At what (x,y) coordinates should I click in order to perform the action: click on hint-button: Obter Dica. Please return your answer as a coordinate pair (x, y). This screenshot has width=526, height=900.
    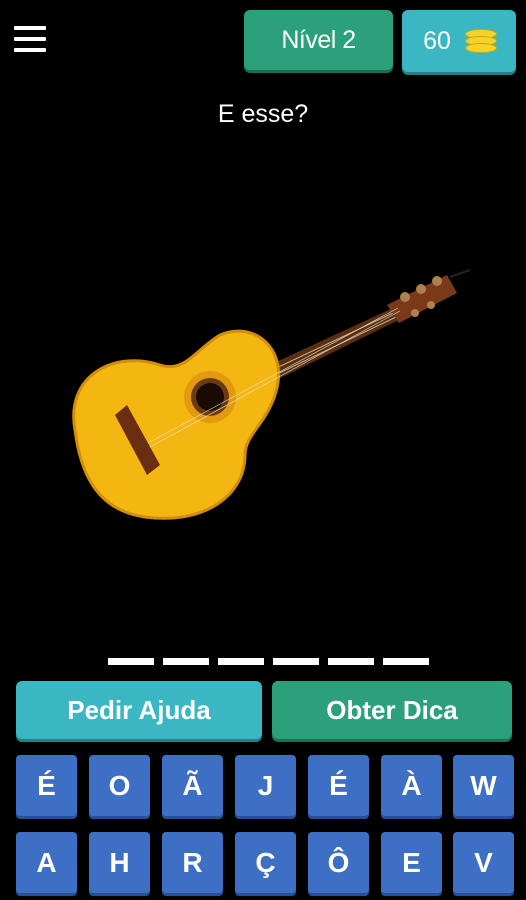
    Looking at the image, I should click on (392, 710).